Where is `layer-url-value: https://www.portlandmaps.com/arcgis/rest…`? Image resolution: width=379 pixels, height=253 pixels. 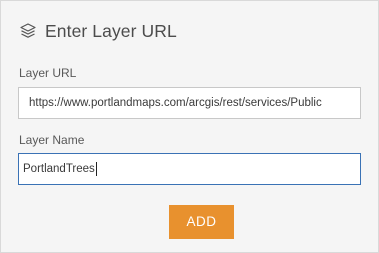
layer-url-value: https://www.portlandmaps.com/arcgis/rest… is located at coordinates (175, 103).